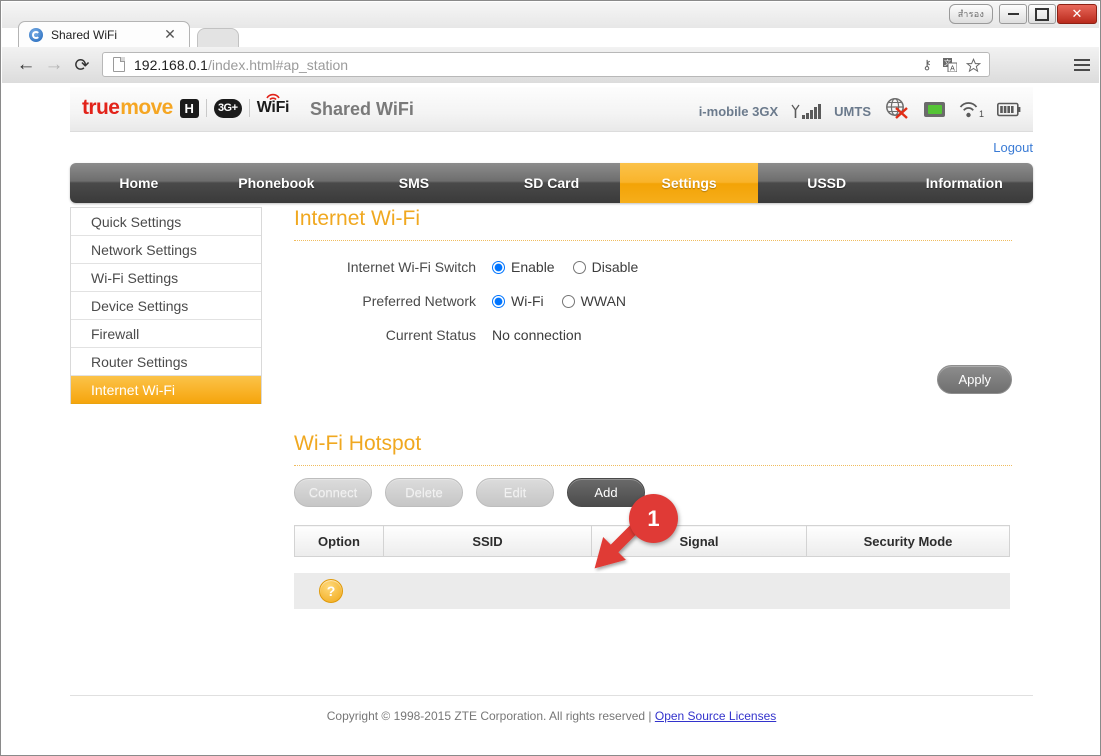  What do you see at coordinates (952, 69) in the screenshot?
I see `svg-text: A` at bounding box center [952, 69].